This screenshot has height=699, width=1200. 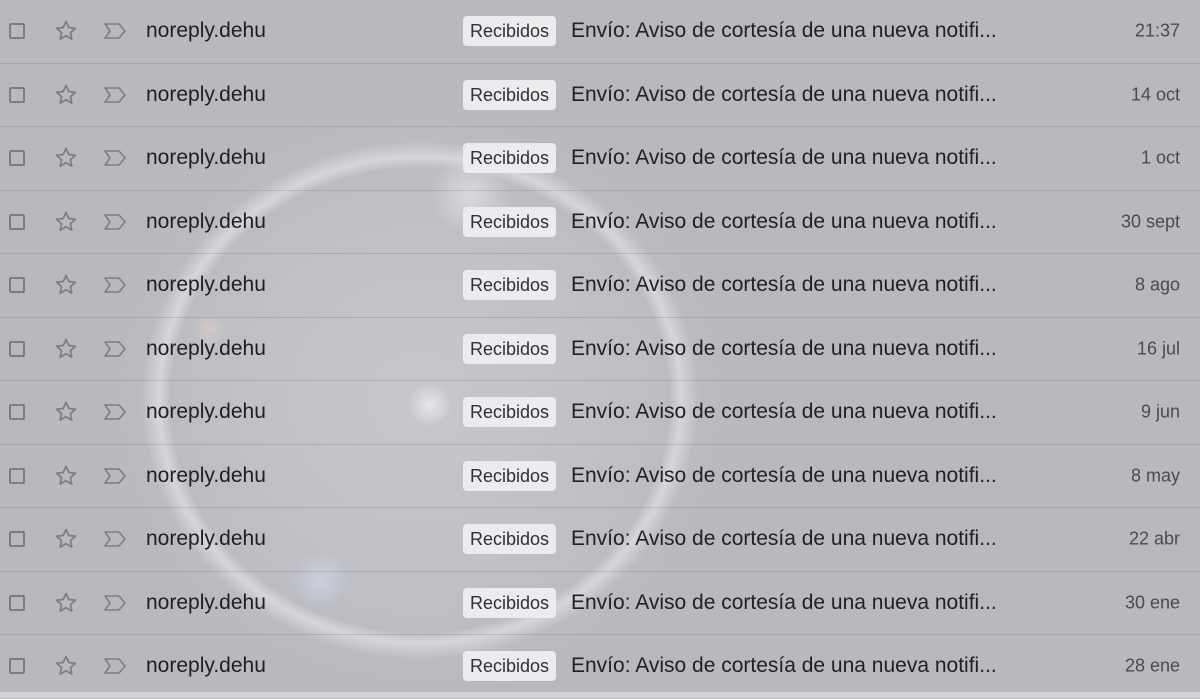 What do you see at coordinates (1150, 221) in the screenshot?
I see `date-text: 30 sept` at bounding box center [1150, 221].